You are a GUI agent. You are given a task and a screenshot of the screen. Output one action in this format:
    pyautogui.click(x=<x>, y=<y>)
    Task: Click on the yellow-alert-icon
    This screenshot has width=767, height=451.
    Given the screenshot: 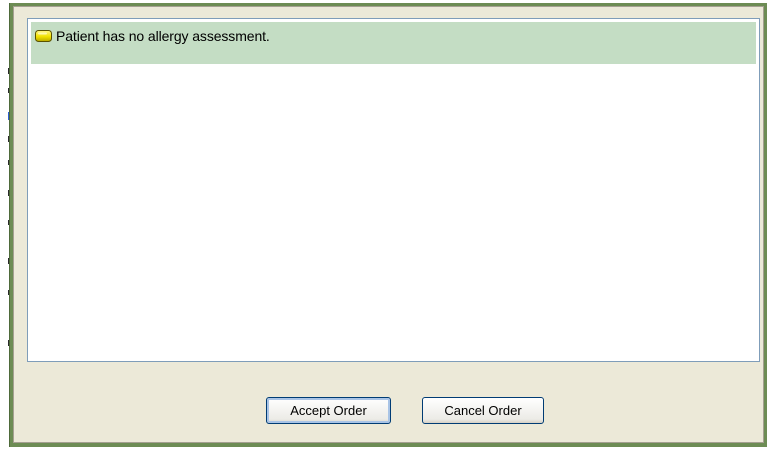 What is the action you would take?
    pyautogui.click(x=43, y=36)
    